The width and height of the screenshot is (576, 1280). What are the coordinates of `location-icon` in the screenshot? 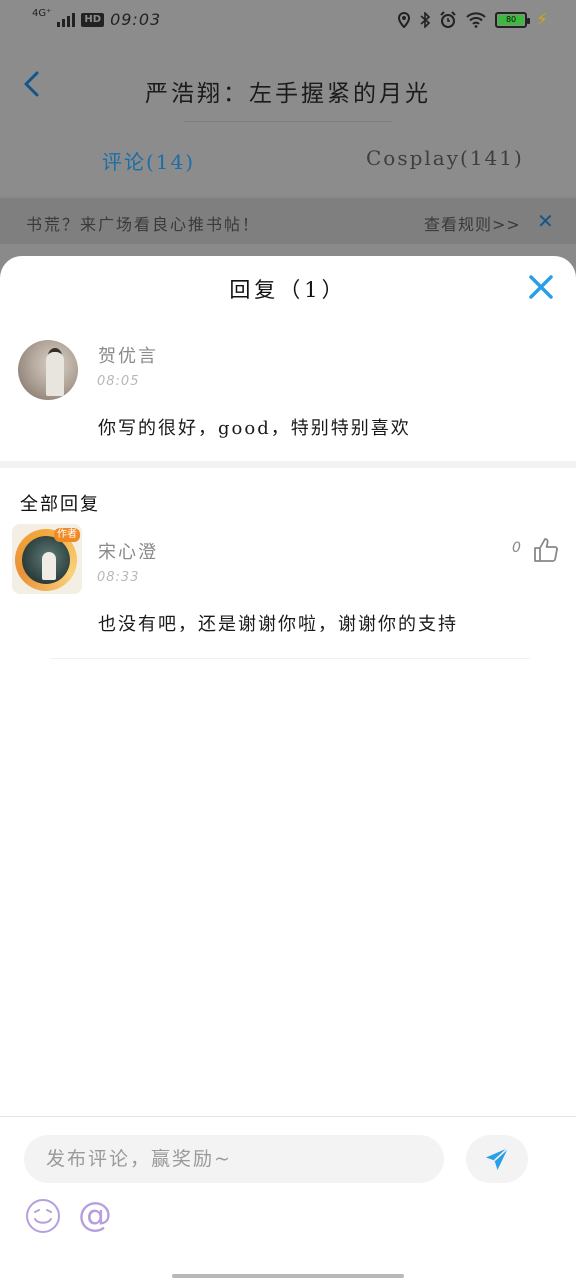 It's located at (404, 20).